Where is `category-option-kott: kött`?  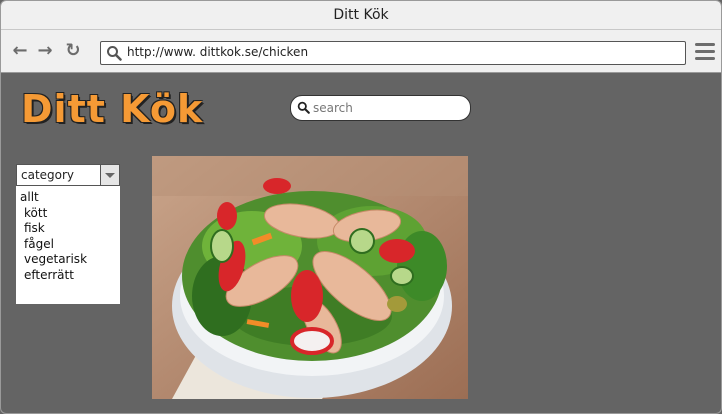 category-option-kott: kött is located at coordinates (53, 214).